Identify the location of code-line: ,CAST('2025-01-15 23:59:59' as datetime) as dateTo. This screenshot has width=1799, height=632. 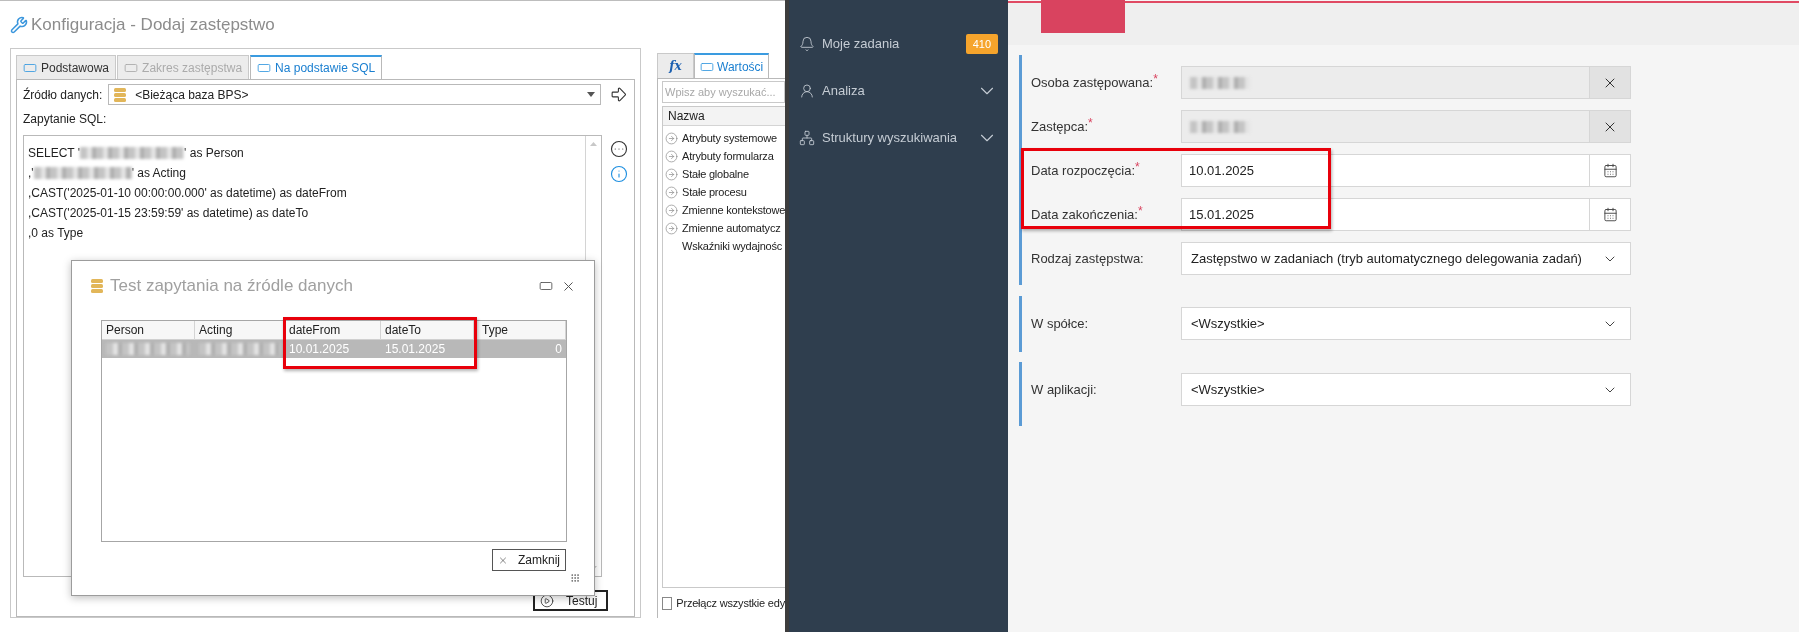
(168, 213).